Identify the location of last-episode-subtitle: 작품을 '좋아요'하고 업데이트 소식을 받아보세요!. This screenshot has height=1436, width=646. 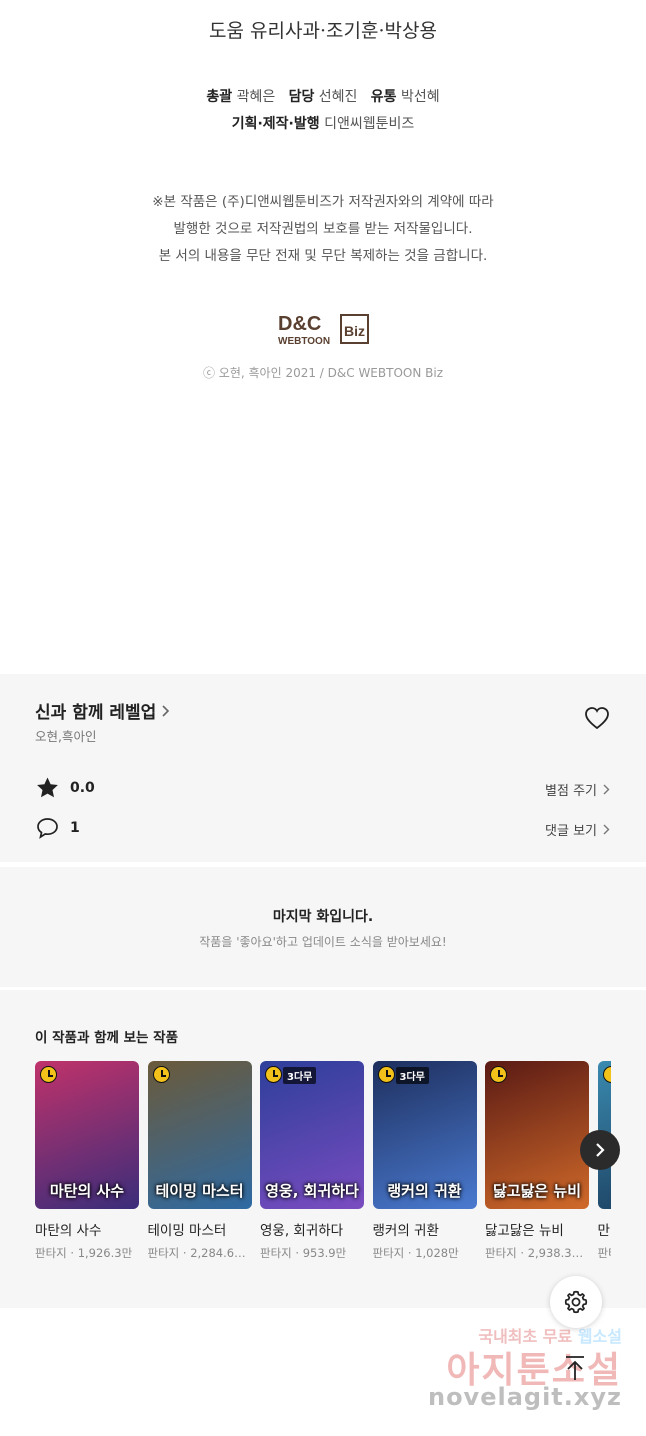
(323, 942).